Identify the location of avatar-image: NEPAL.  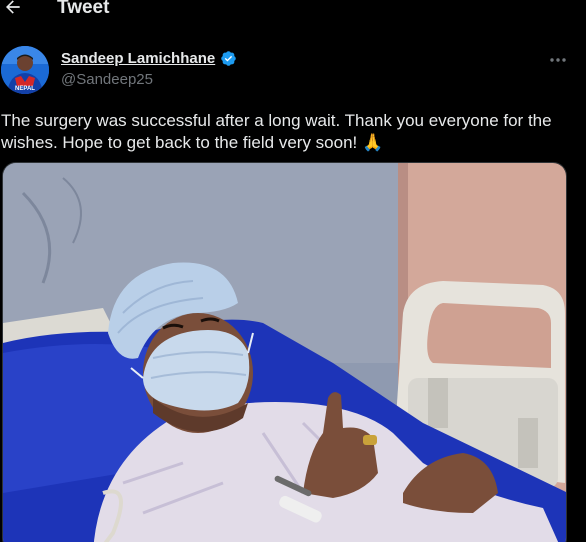
(25, 70).